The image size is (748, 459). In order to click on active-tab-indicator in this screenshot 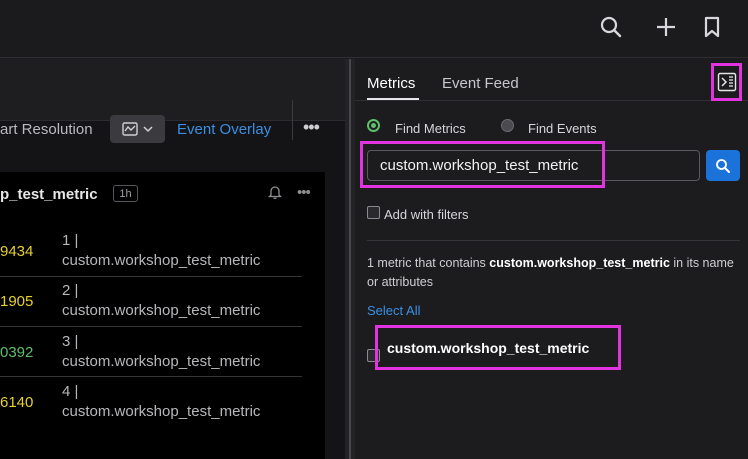, I will do `click(393, 99)`.